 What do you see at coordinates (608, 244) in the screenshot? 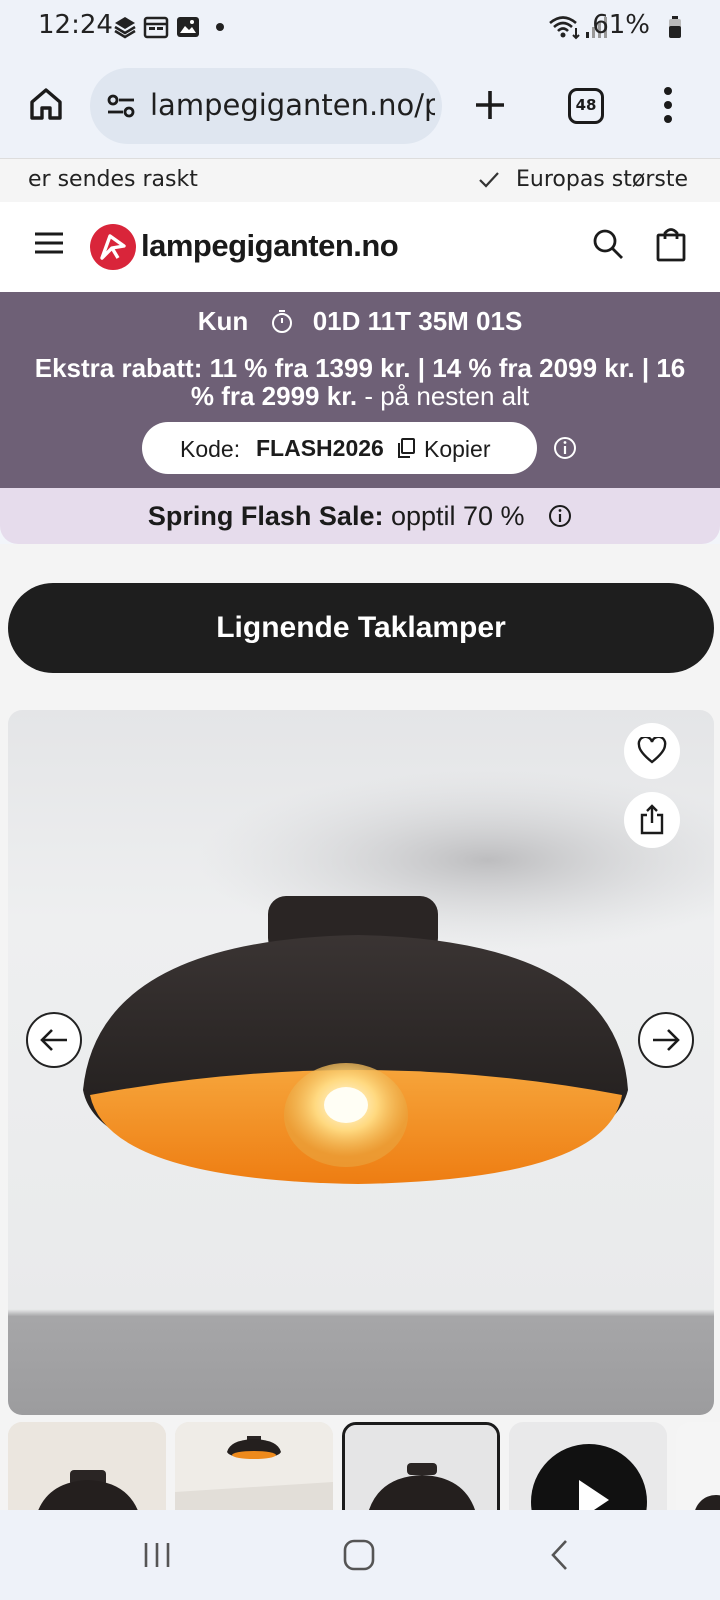
I see `search-icon` at bounding box center [608, 244].